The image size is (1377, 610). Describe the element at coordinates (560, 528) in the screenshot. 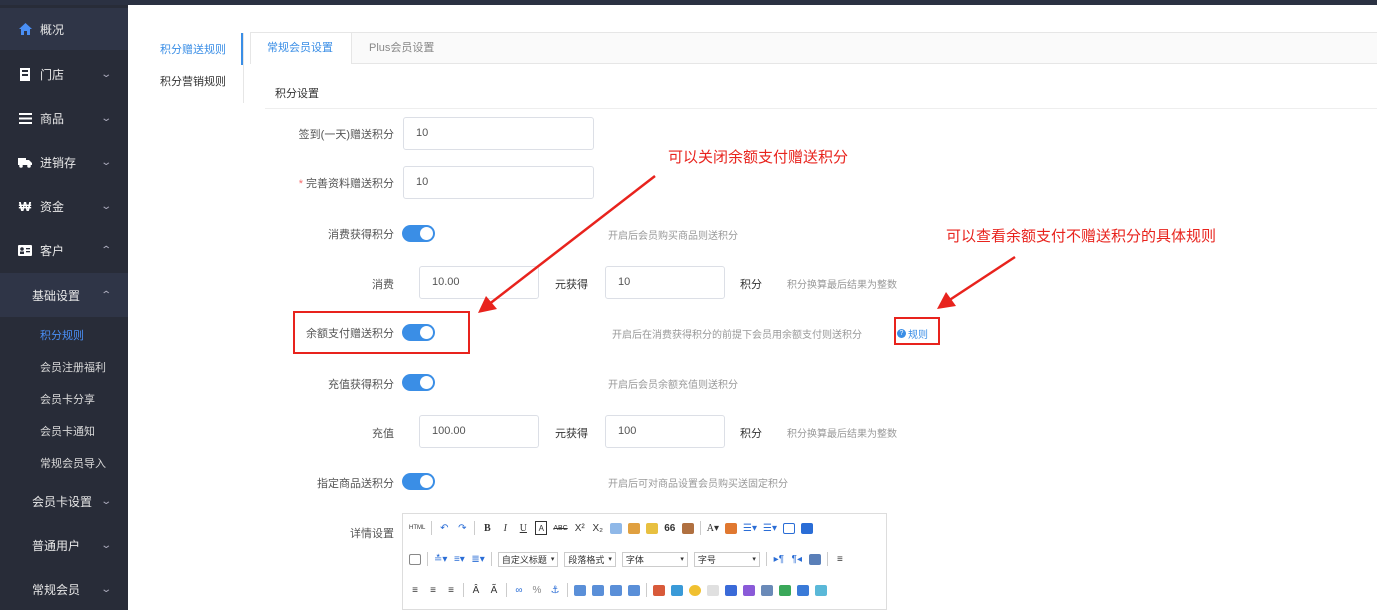

I see `strikethrough-button: ABC` at that location.